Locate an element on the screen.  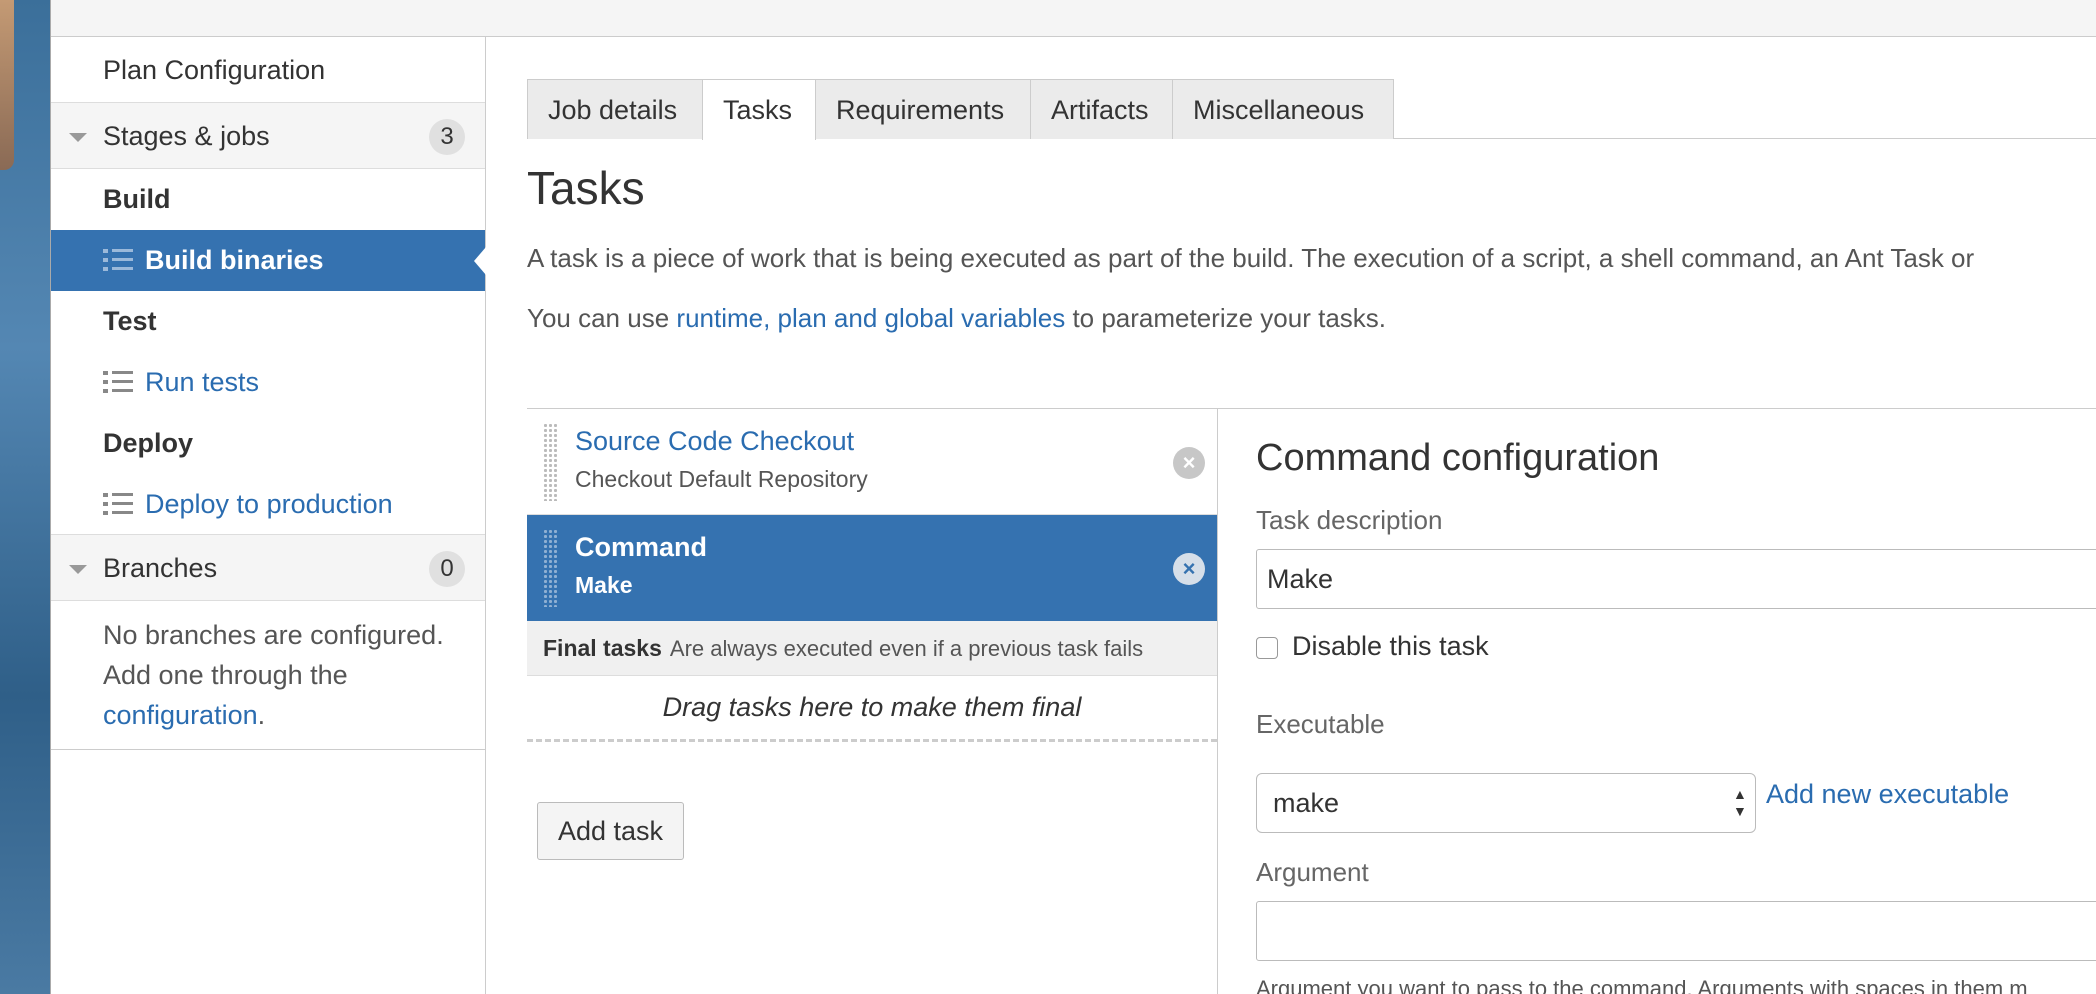
executable-label: Executable is located at coordinates (1320, 724).